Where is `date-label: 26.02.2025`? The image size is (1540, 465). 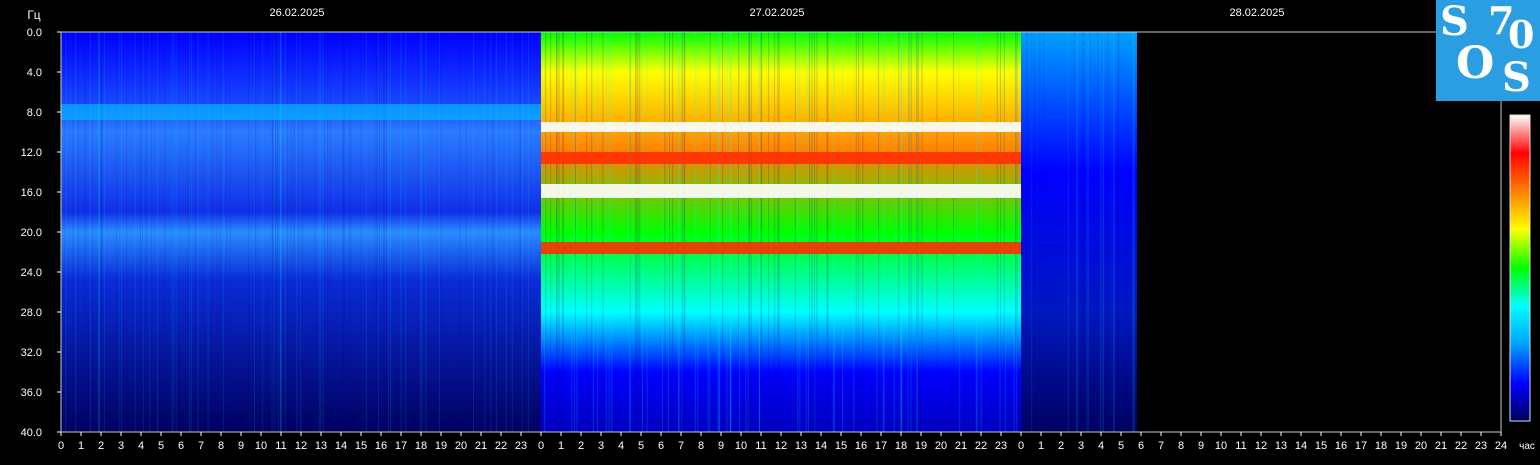
date-label: 26.02.2025 is located at coordinates (296, 13).